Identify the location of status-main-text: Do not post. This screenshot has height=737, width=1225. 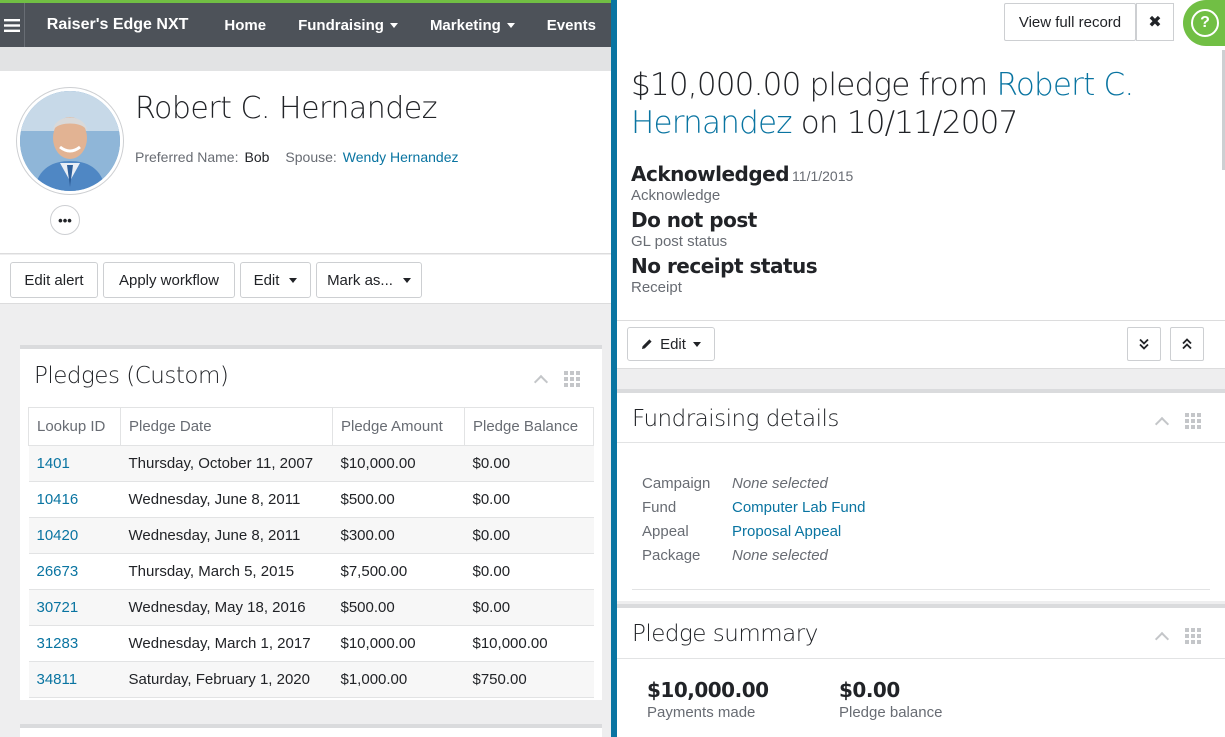
(694, 220).